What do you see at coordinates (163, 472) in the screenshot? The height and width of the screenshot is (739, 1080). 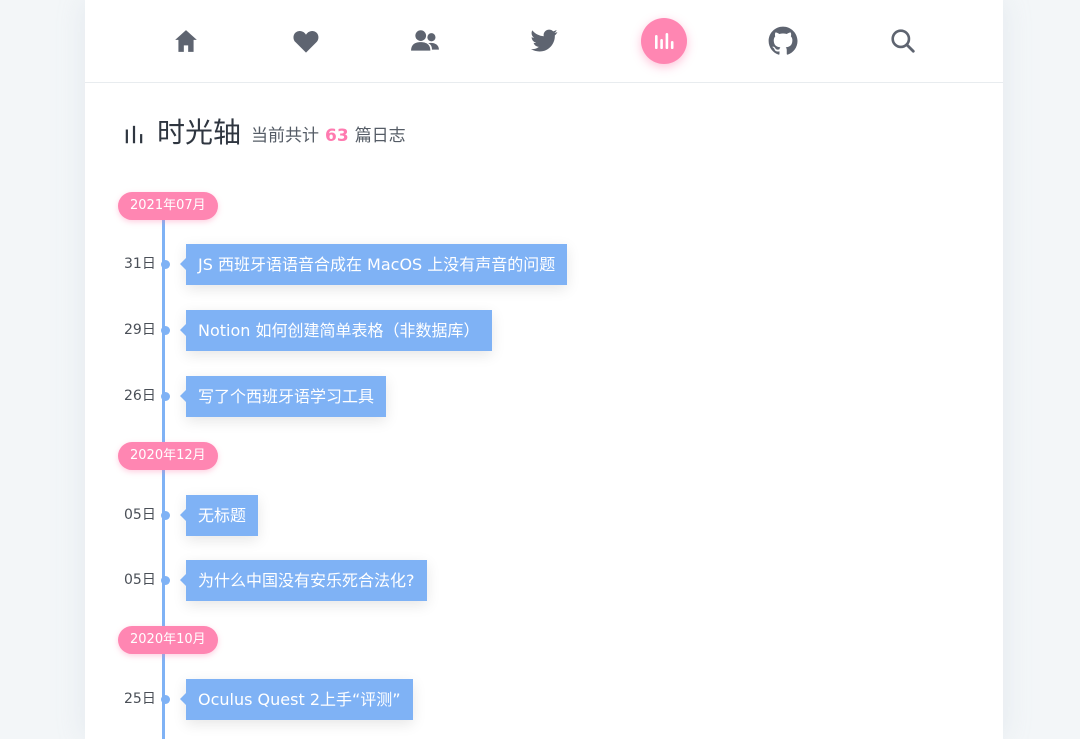 I see `timeline-axis` at bounding box center [163, 472].